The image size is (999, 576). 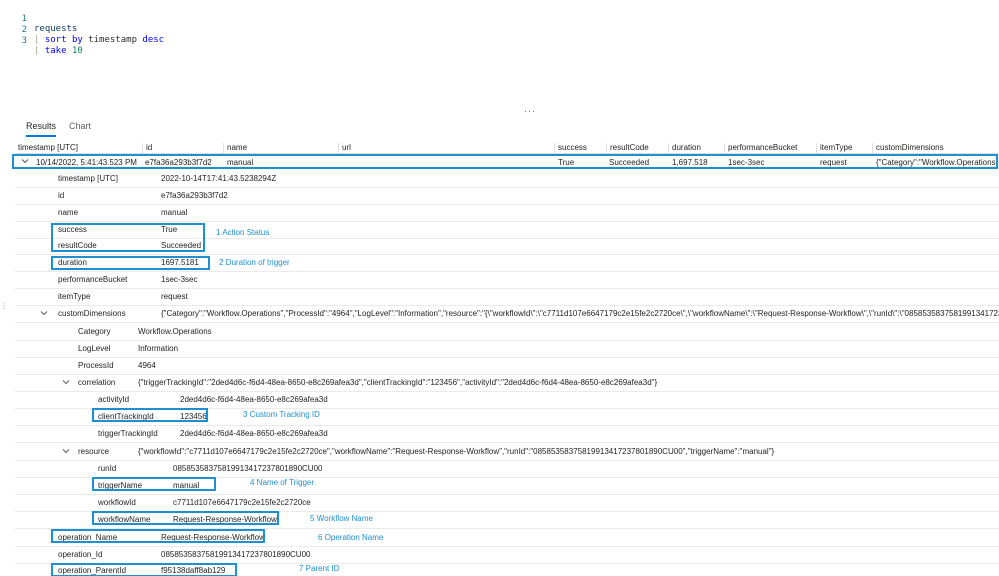 I want to click on detail-key: name, so click(x=68, y=212).